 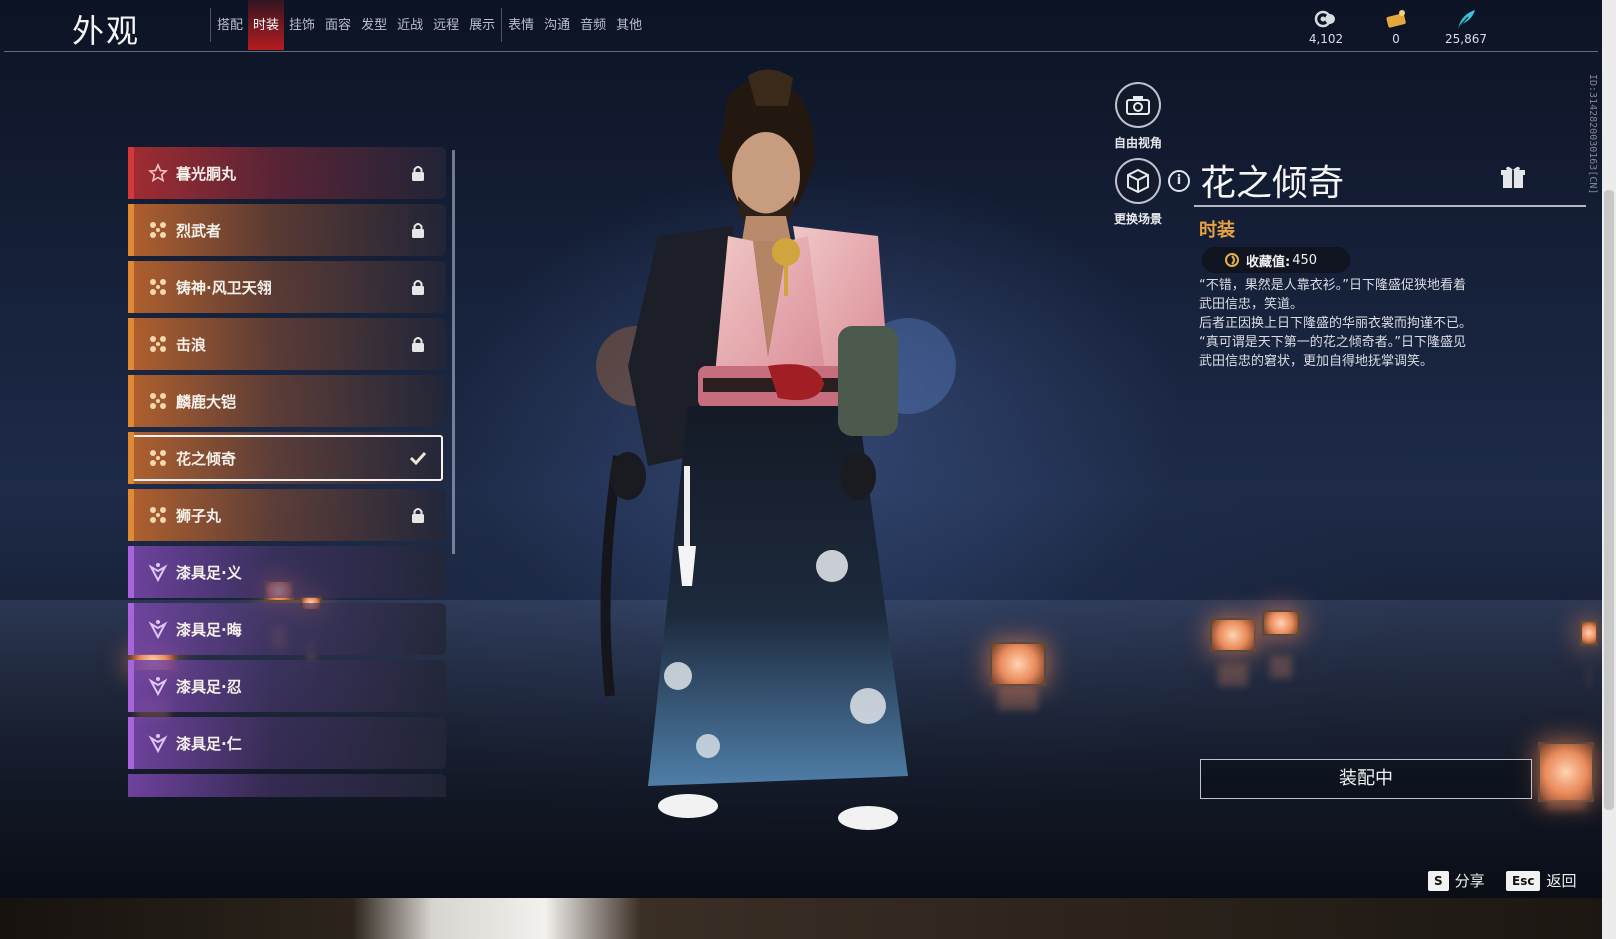 What do you see at coordinates (410, 25) in the screenshot?
I see `tab-melee: 近战` at bounding box center [410, 25].